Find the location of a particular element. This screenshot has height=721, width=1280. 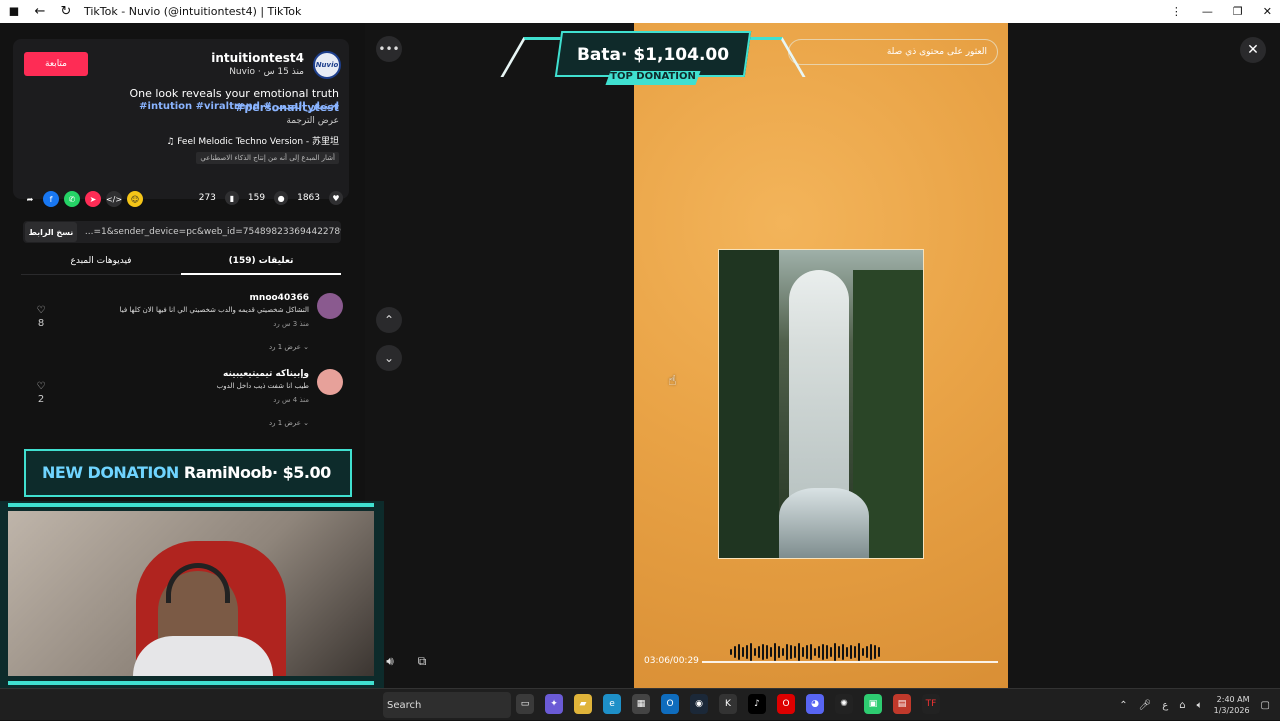

back-icon: ← is located at coordinates (40, 11).